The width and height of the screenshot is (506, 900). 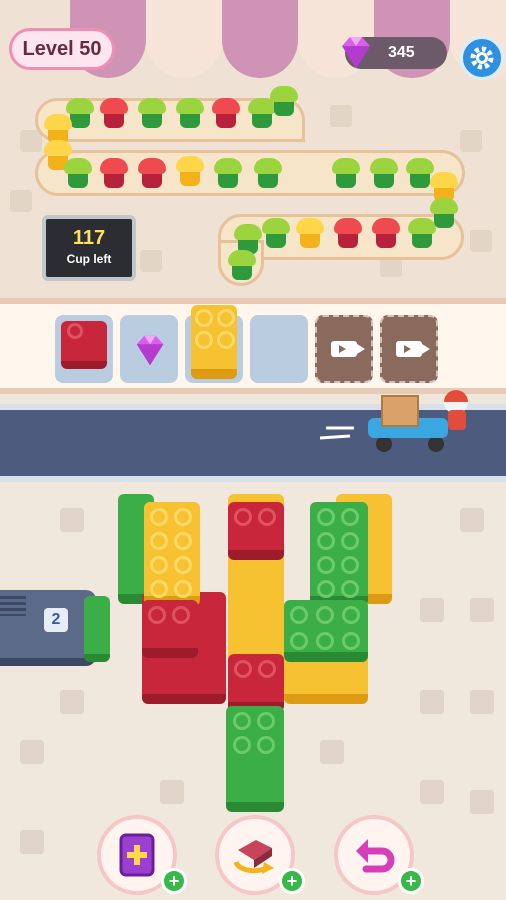 What do you see at coordinates (13, 606) in the screenshot?
I see `bus-grille` at bounding box center [13, 606].